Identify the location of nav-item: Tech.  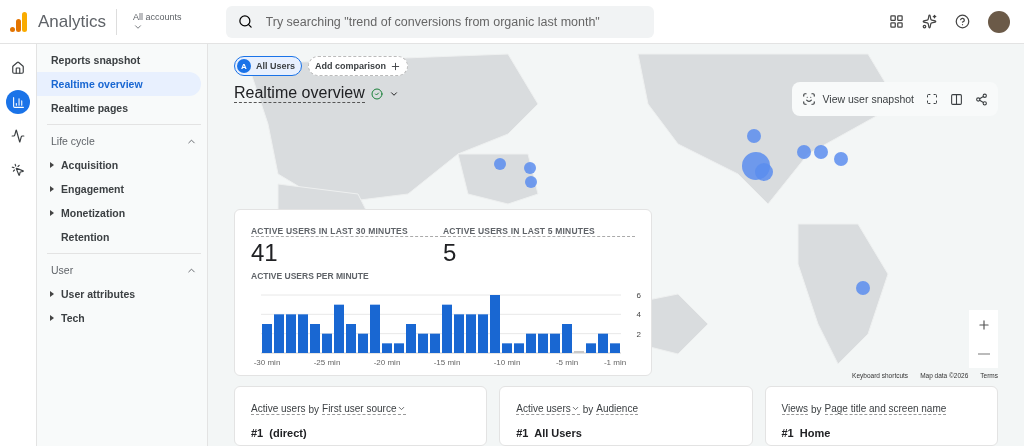
(124, 318).